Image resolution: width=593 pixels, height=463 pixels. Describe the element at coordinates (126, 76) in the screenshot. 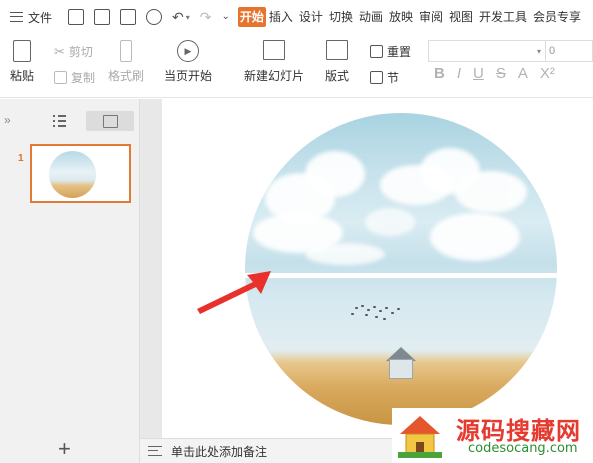

I see `format-painter-label: 格式刷` at that location.